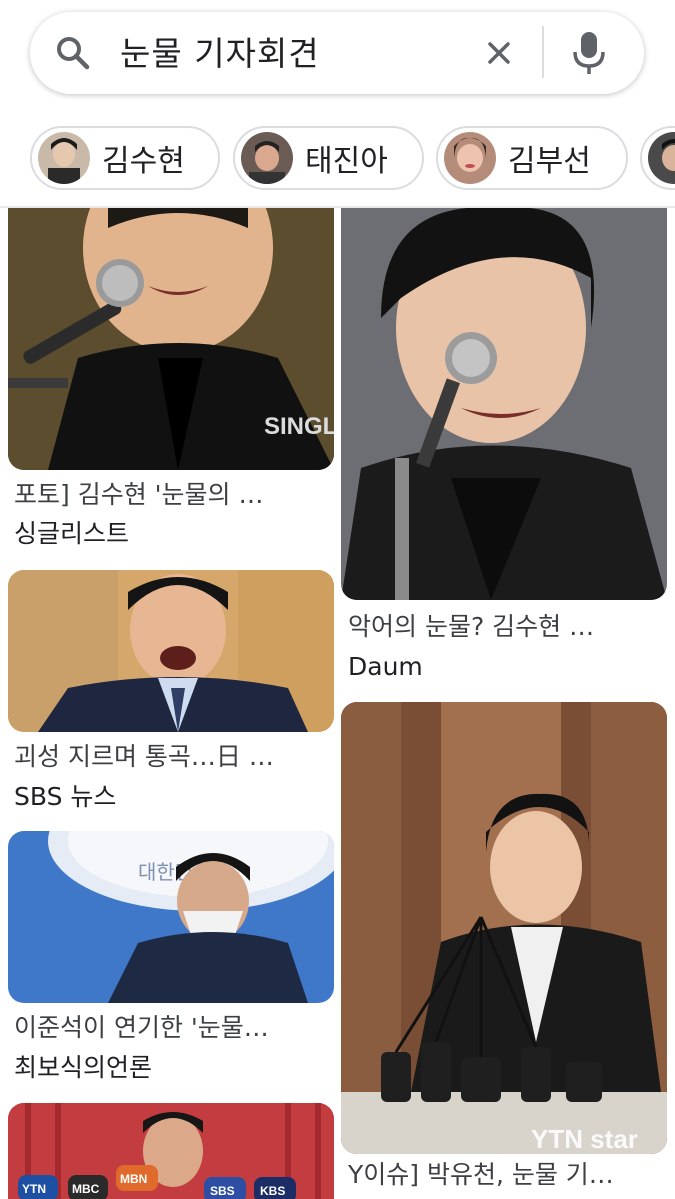  I want to click on watermark: YTN star, so click(584, 1139).